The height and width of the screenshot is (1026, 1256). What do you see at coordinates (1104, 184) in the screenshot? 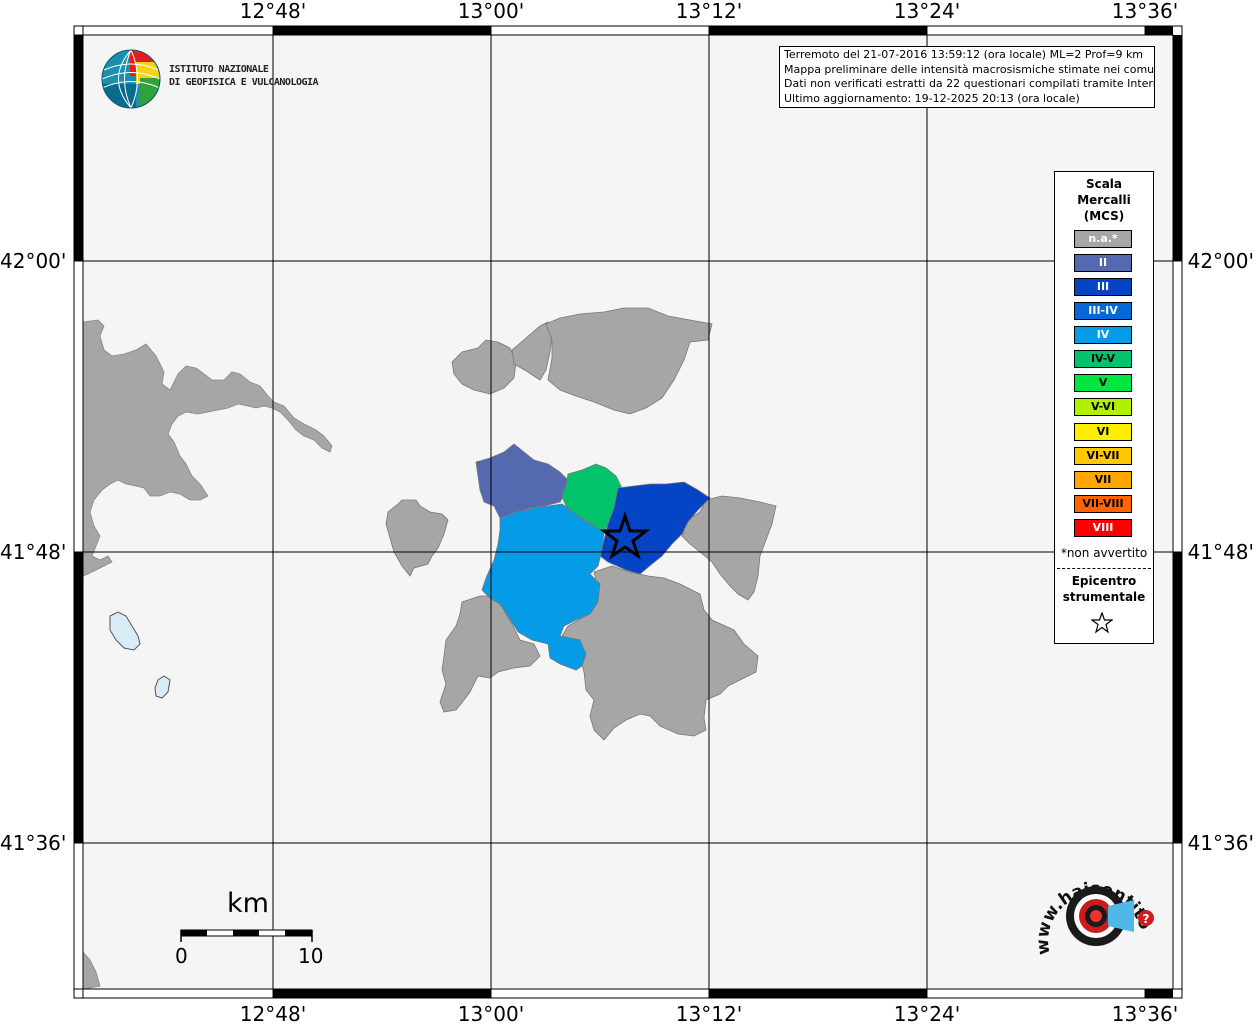
I see `legend-title-line-1: Scala` at bounding box center [1104, 184].